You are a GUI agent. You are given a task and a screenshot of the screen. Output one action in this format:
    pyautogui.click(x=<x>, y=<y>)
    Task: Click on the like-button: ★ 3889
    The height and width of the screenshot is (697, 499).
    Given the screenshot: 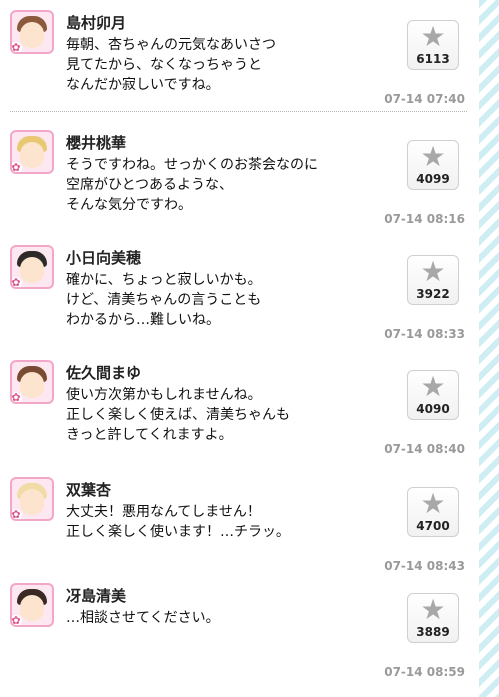 What is the action you would take?
    pyautogui.click(x=433, y=618)
    